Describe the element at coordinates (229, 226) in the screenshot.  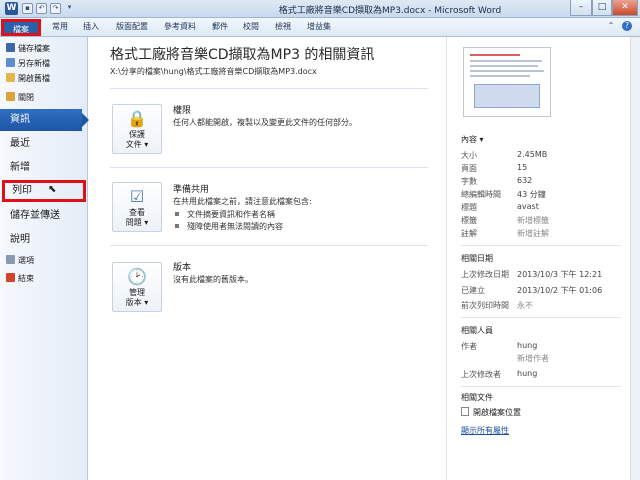
I see `prepare-bullet: 殘障使用者無法閱讀的內容` at that location.